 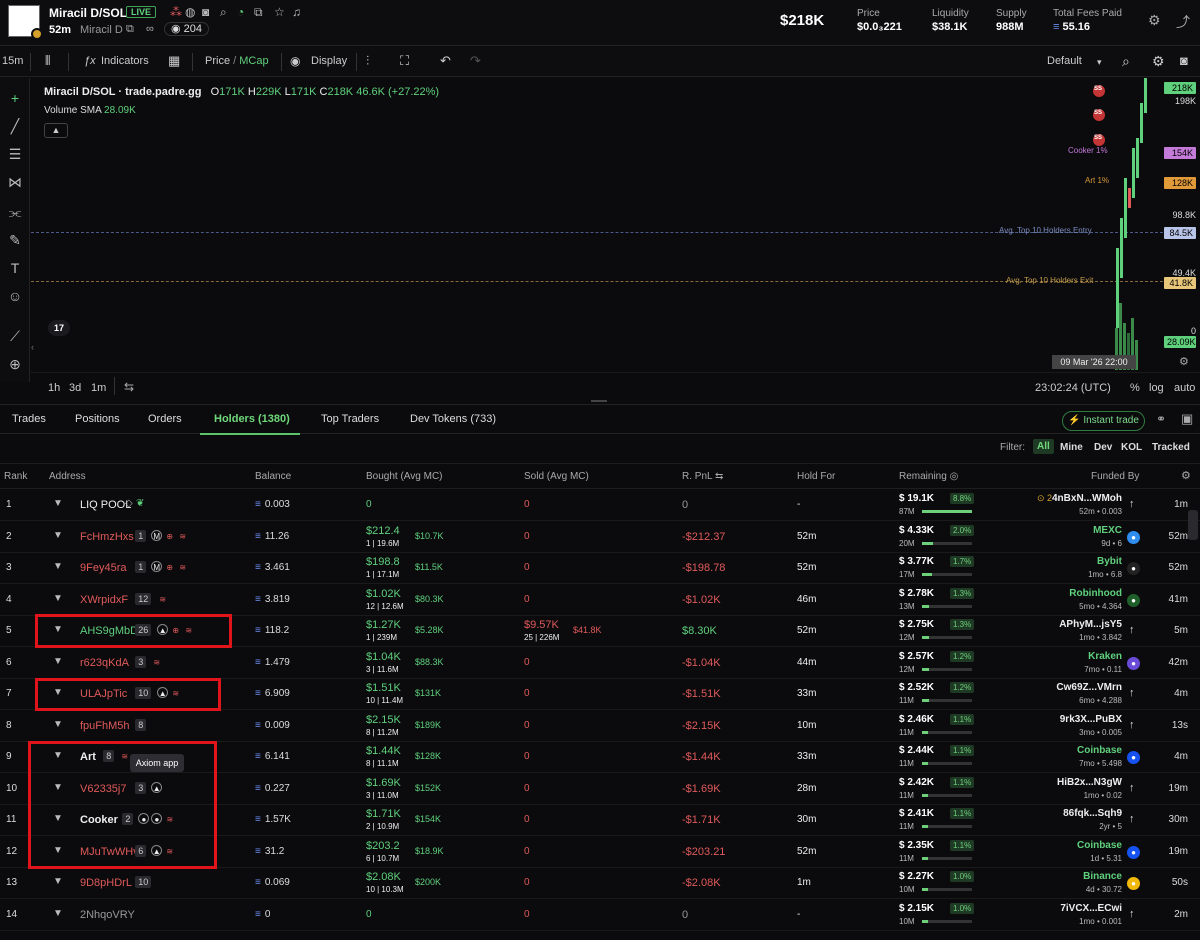 What do you see at coordinates (130, 29) in the screenshot?
I see `copy-address-icon: ⧉` at bounding box center [130, 29].